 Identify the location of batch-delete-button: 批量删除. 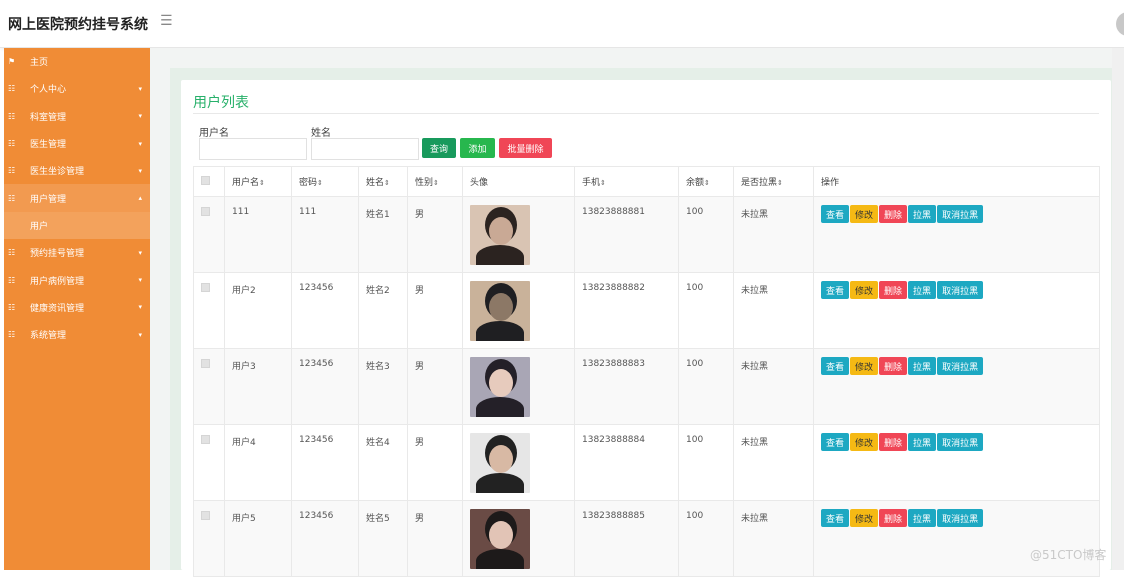
(525, 148).